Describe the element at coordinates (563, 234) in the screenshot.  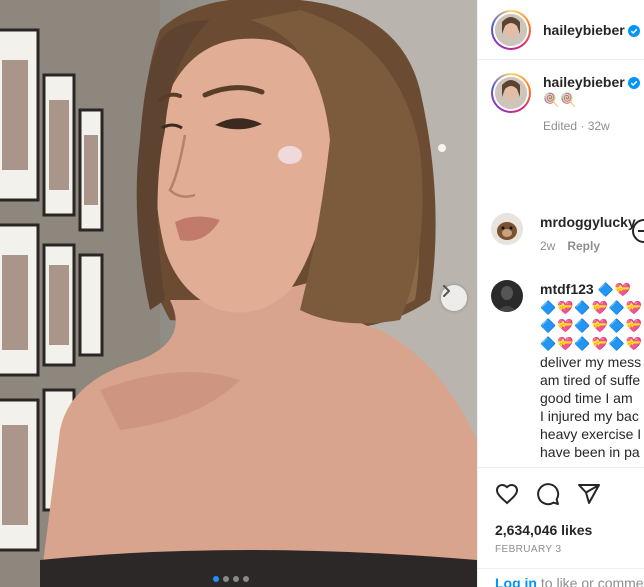
I see `comment-item: mrdoggylucky 2w Reply` at that location.